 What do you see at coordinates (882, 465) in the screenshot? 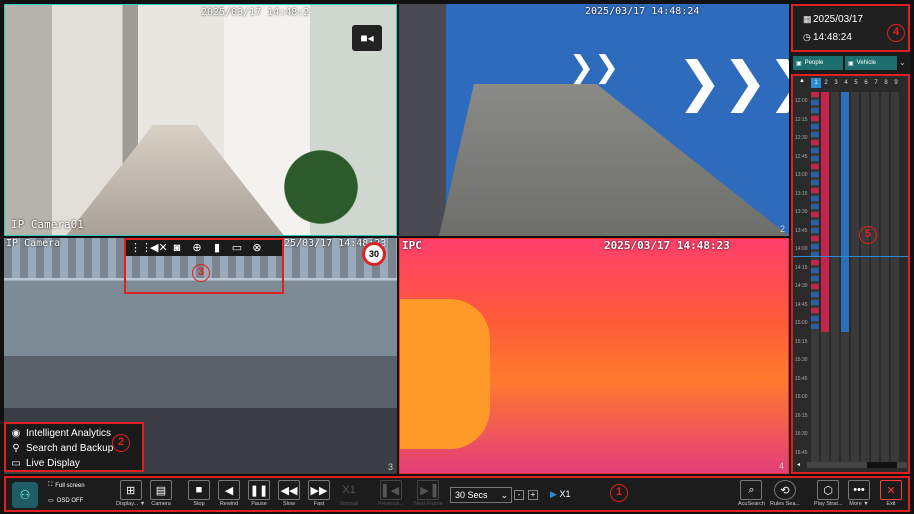
I see `scroll-thumb` at bounding box center [882, 465].